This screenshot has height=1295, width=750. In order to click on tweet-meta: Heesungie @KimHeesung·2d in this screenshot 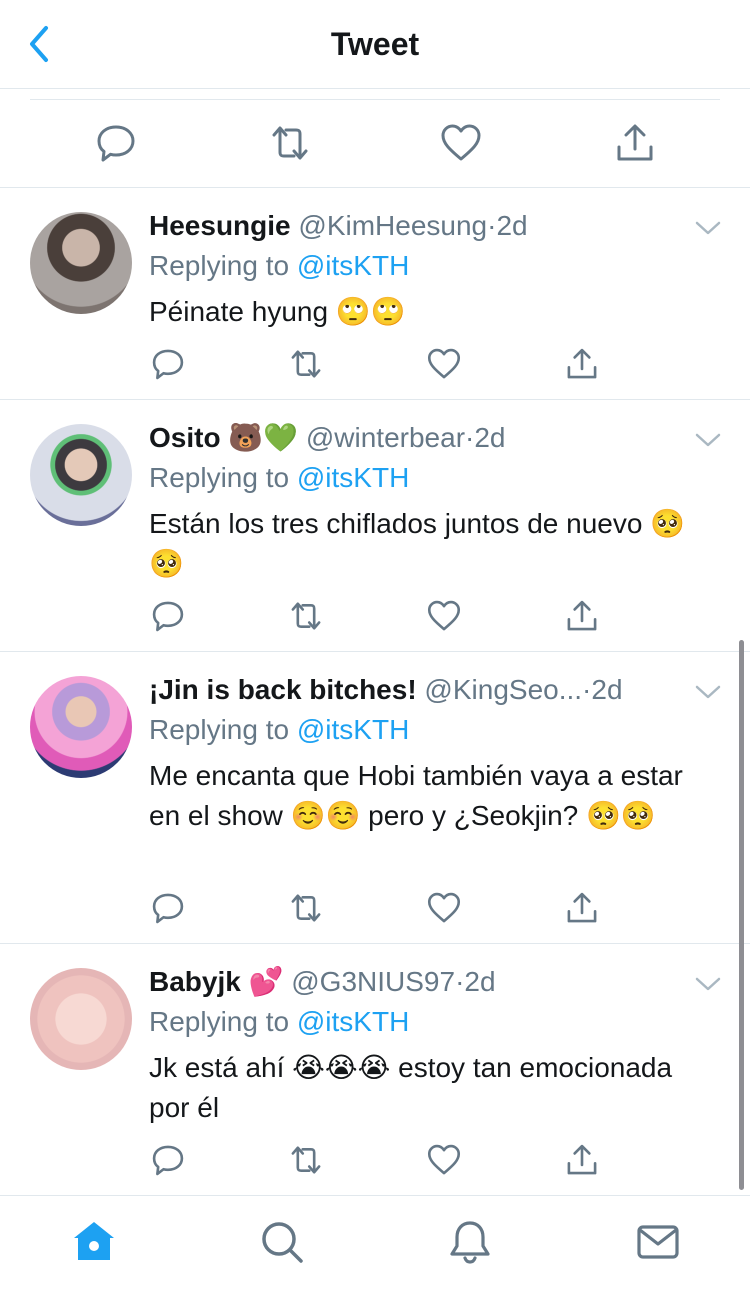, I will do `click(414, 226)`.